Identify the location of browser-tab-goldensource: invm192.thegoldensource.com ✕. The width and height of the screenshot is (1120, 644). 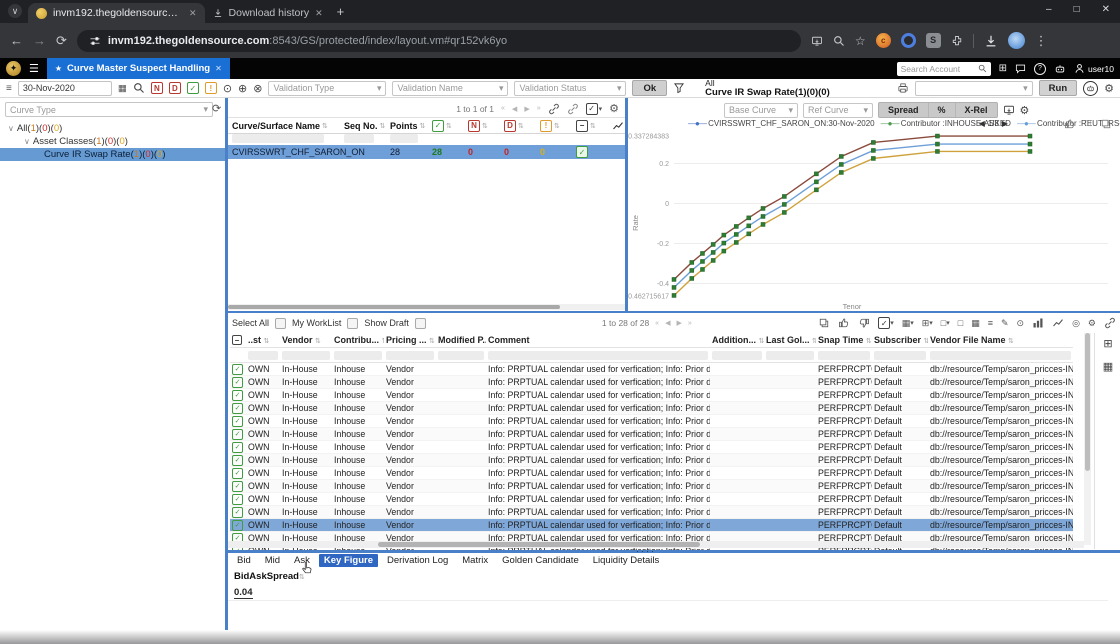
(116, 13).